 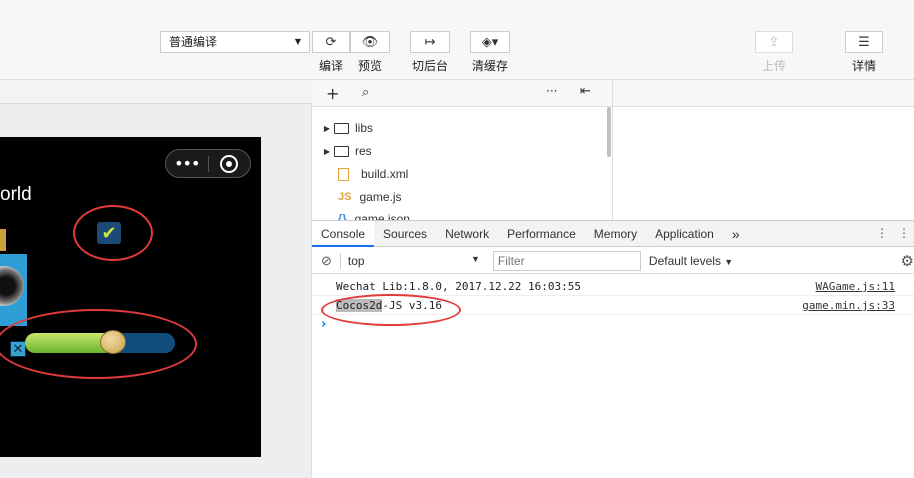 What do you see at coordinates (763, 150) in the screenshot?
I see `editor-pane` at bounding box center [763, 150].